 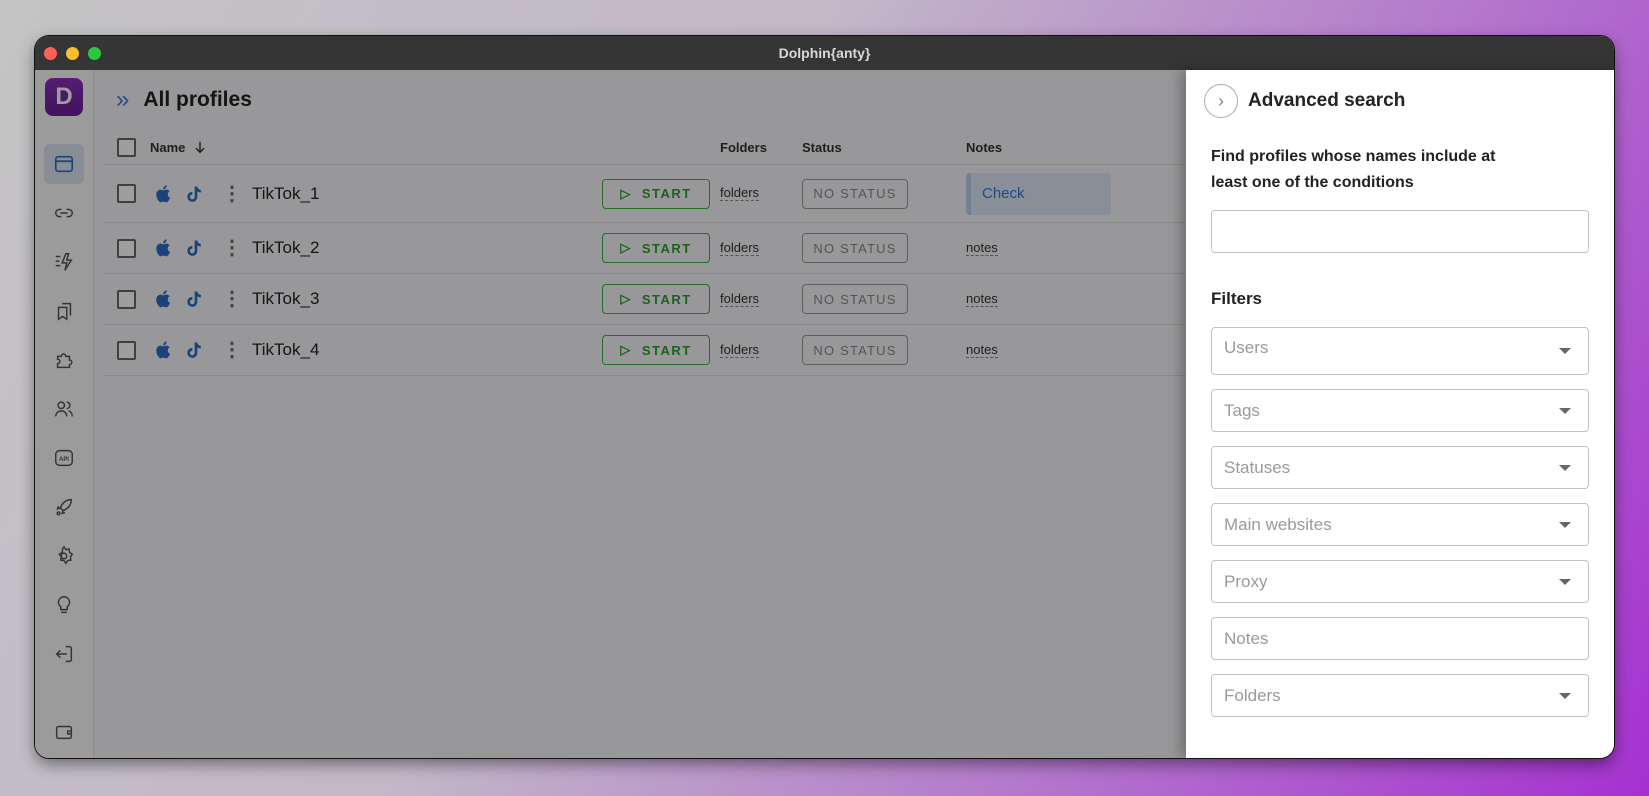 I want to click on close-window-button, so click(x=50, y=53).